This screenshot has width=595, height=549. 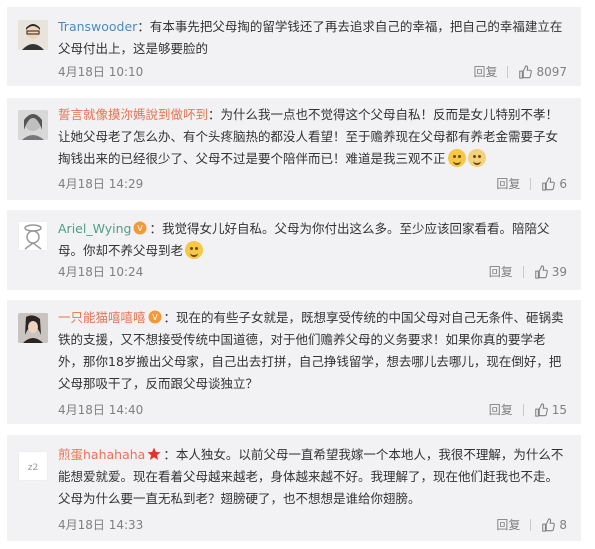 I want to click on smirk-emoji-icon, so click(x=476, y=158).